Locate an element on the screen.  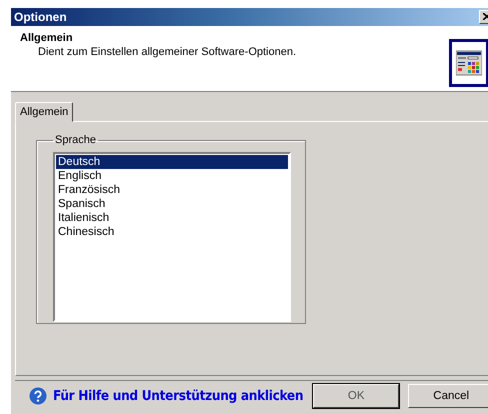
header-title: Allgemein is located at coordinates (47, 38).